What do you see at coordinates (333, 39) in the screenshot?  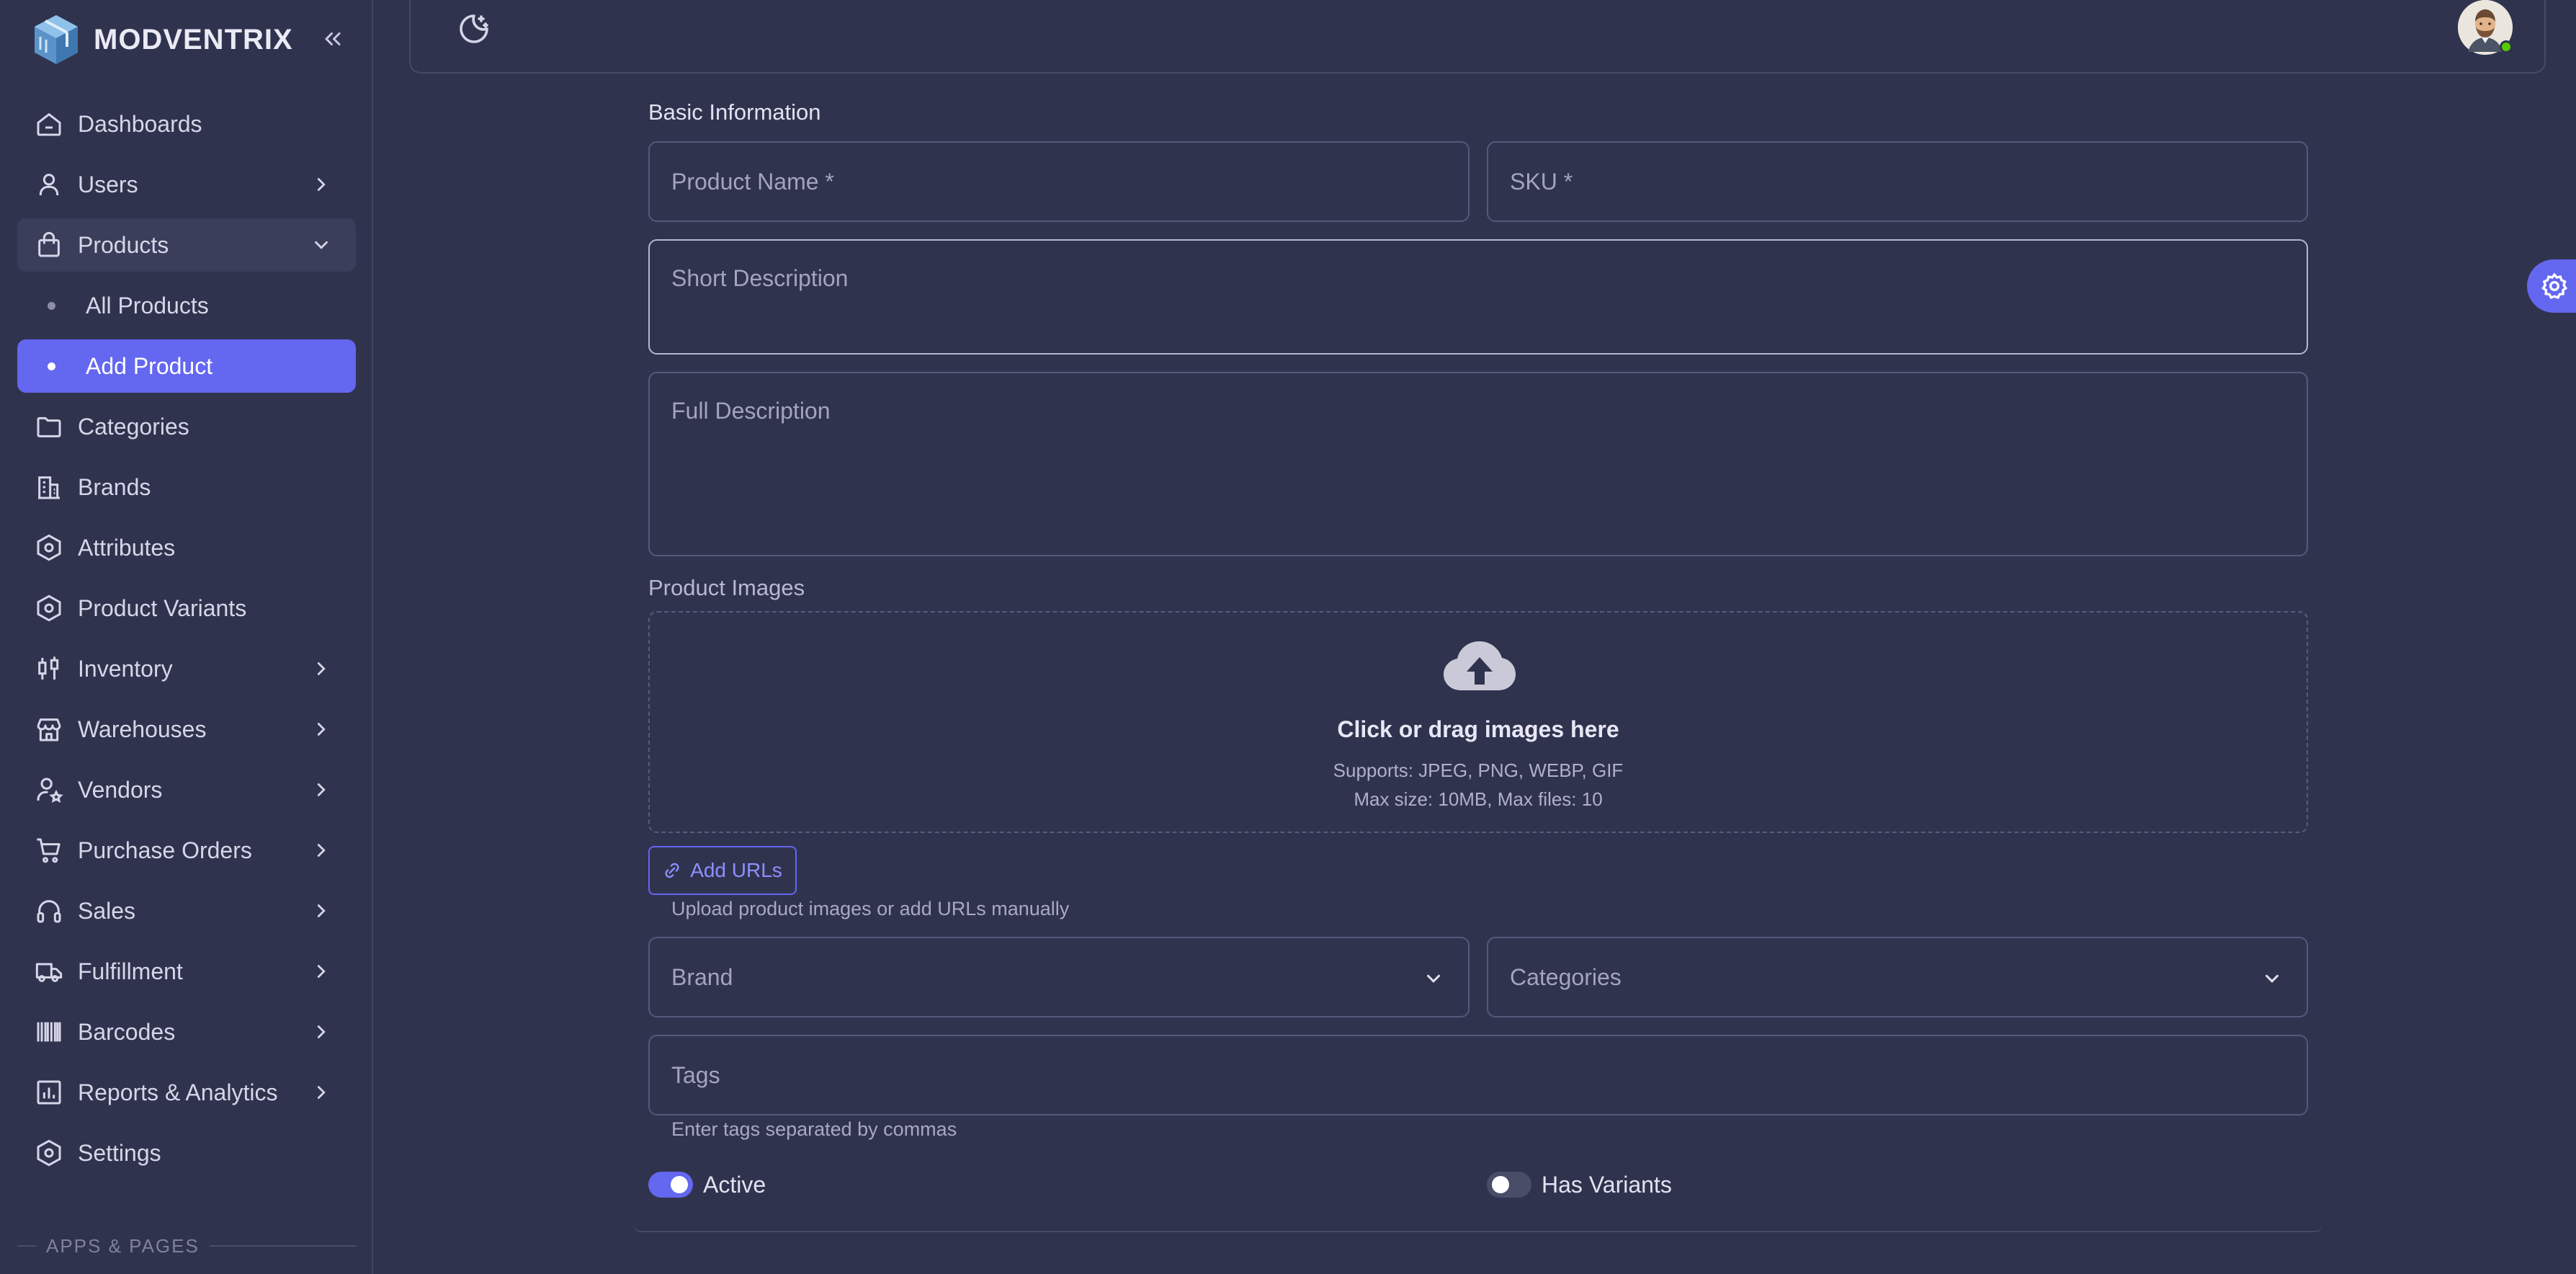 I see `collapse-sidebar-button` at bounding box center [333, 39].